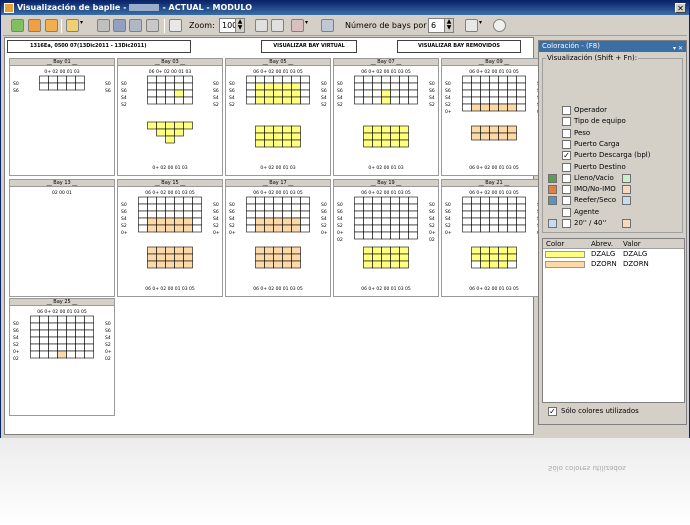 This screenshot has width=690, height=525. Describe the element at coordinates (297, 25) in the screenshot. I see `layout-icon` at that location.